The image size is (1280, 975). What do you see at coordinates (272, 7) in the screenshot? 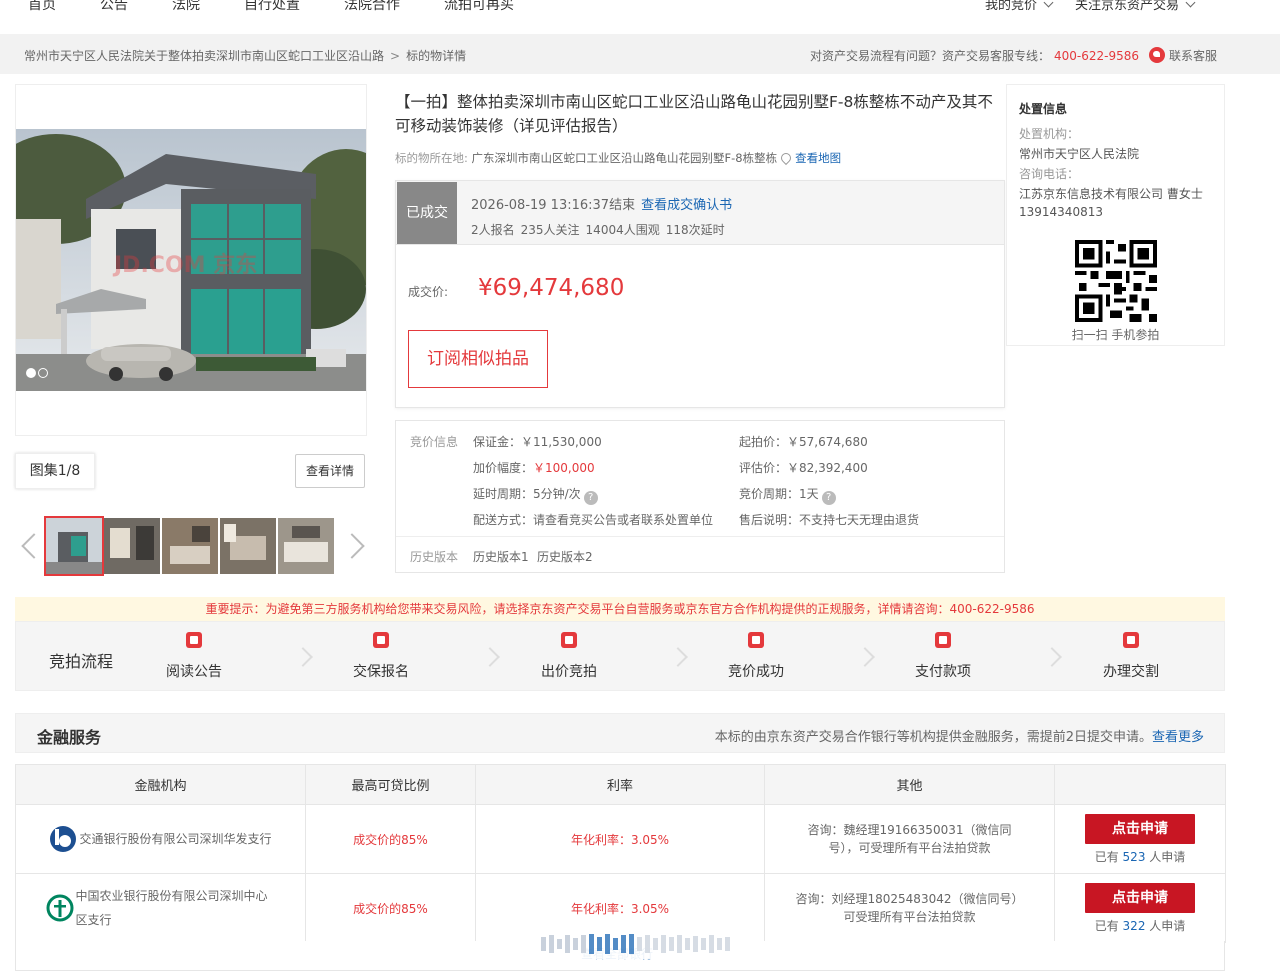
I see `nav-self-disposal: 自行处置` at bounding box center [272, 7].